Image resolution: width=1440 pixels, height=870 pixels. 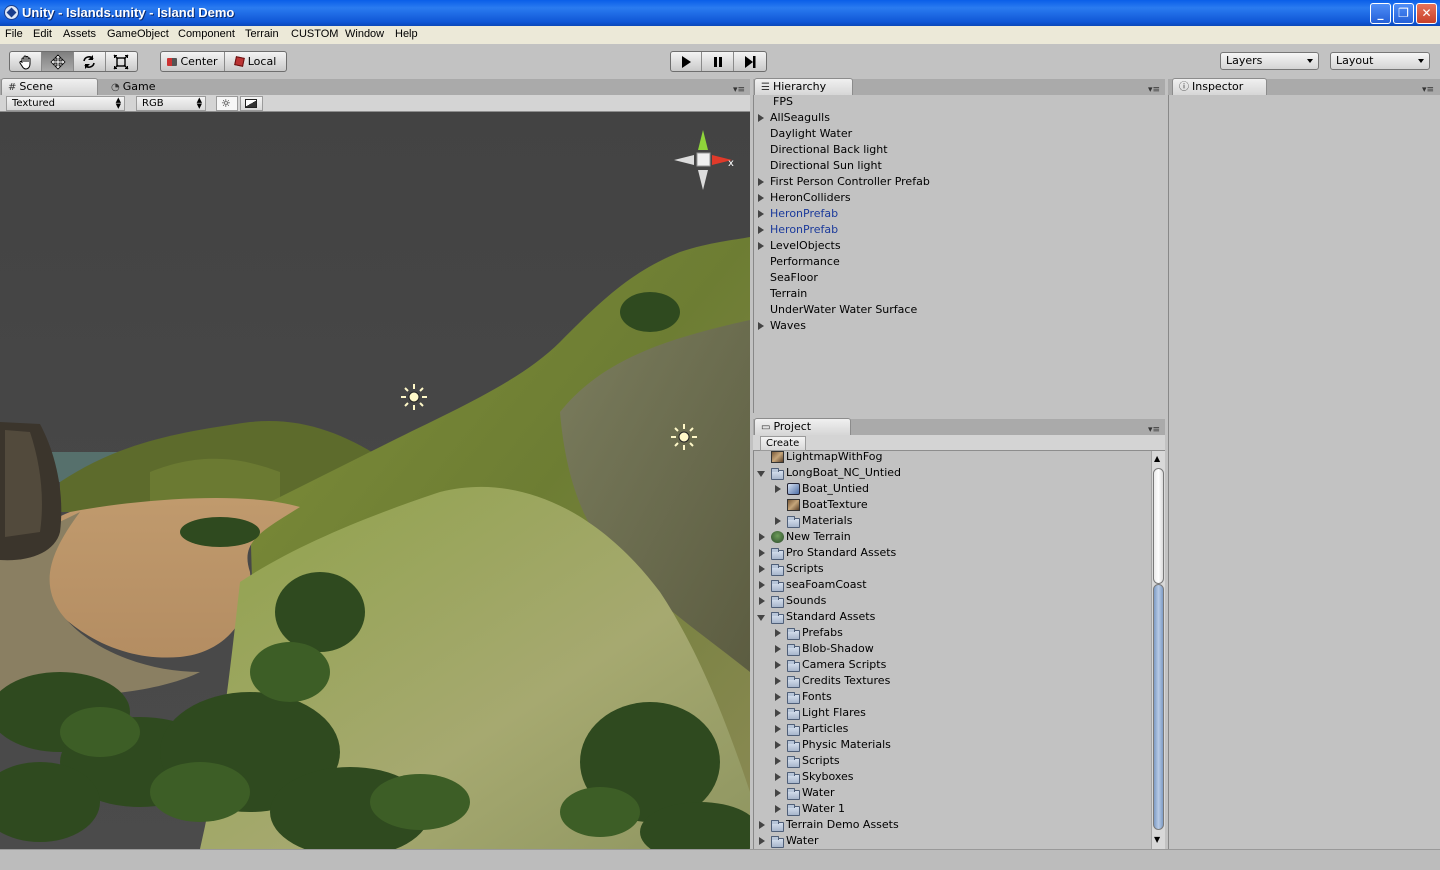 I want to click on project-item-label: Light Flares, so click(x=834, y=712).